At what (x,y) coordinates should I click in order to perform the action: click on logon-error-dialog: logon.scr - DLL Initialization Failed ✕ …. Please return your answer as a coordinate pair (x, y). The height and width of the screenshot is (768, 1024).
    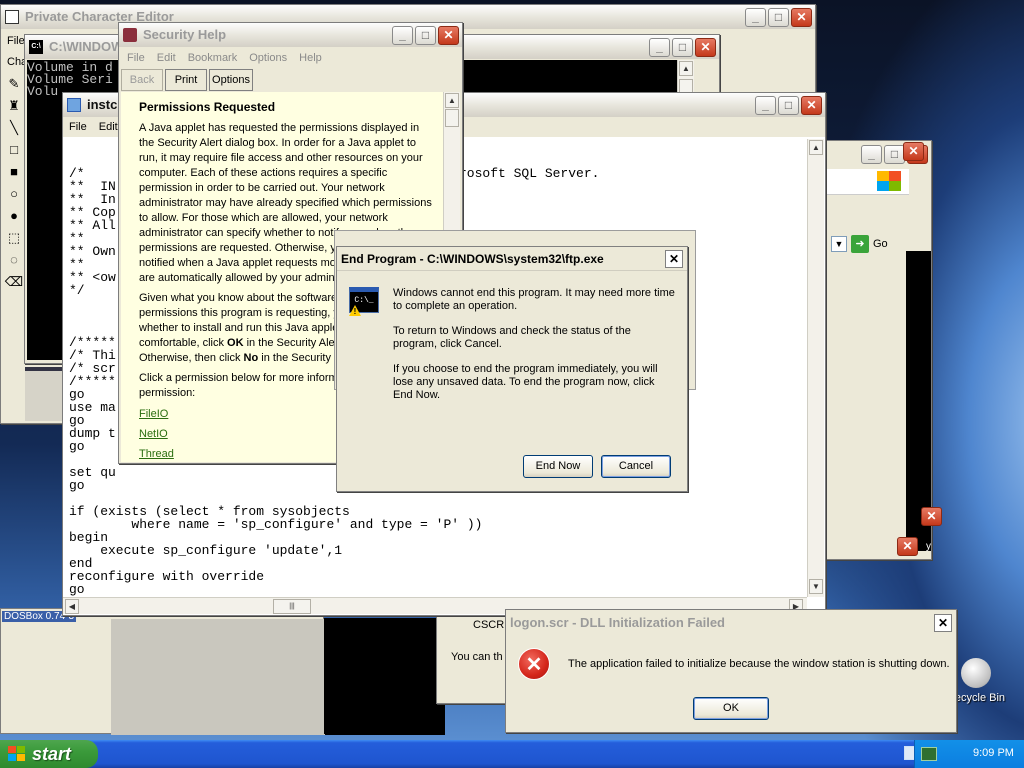
    Looking at the image, I should click on (731, 671).